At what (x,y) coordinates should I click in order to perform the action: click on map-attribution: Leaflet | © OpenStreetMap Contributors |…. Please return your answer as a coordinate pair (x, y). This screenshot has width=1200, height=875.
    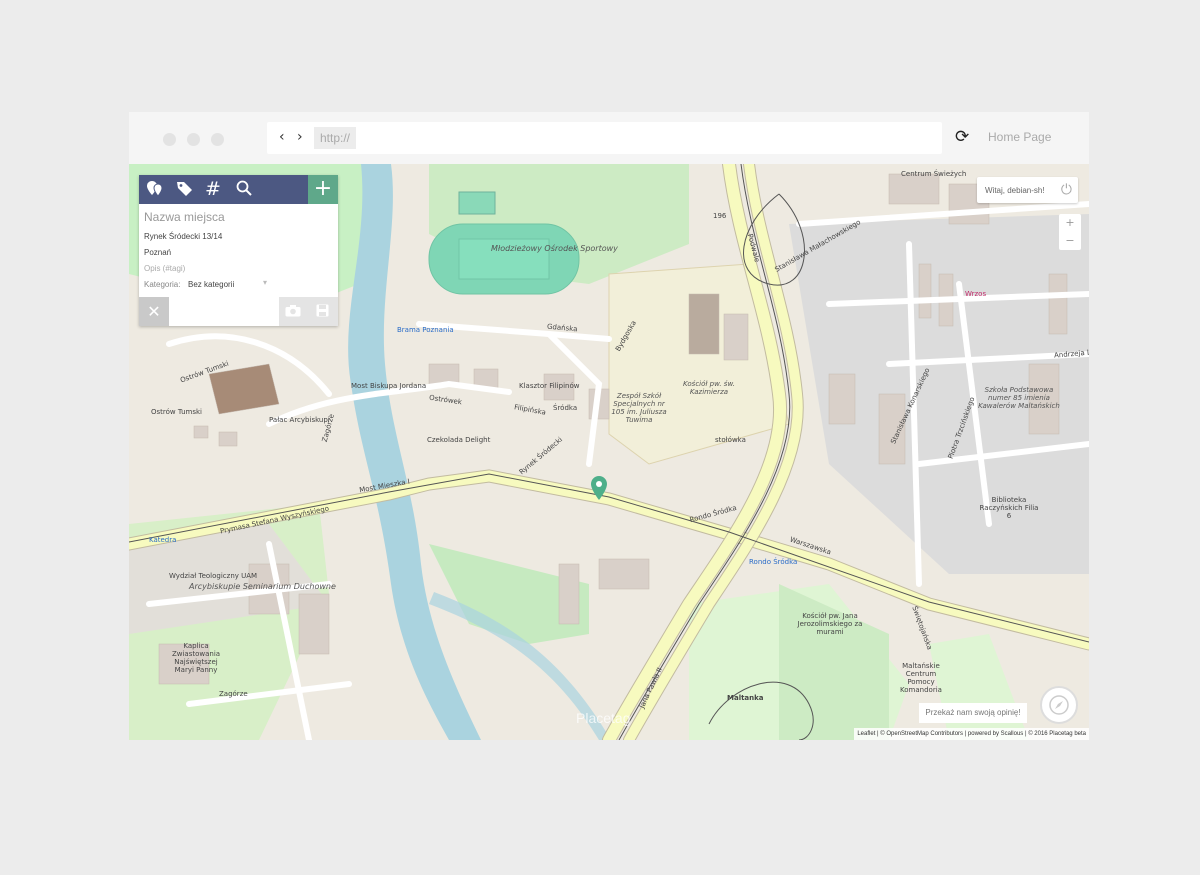
    Looking at the image, I should click on (971, 734).